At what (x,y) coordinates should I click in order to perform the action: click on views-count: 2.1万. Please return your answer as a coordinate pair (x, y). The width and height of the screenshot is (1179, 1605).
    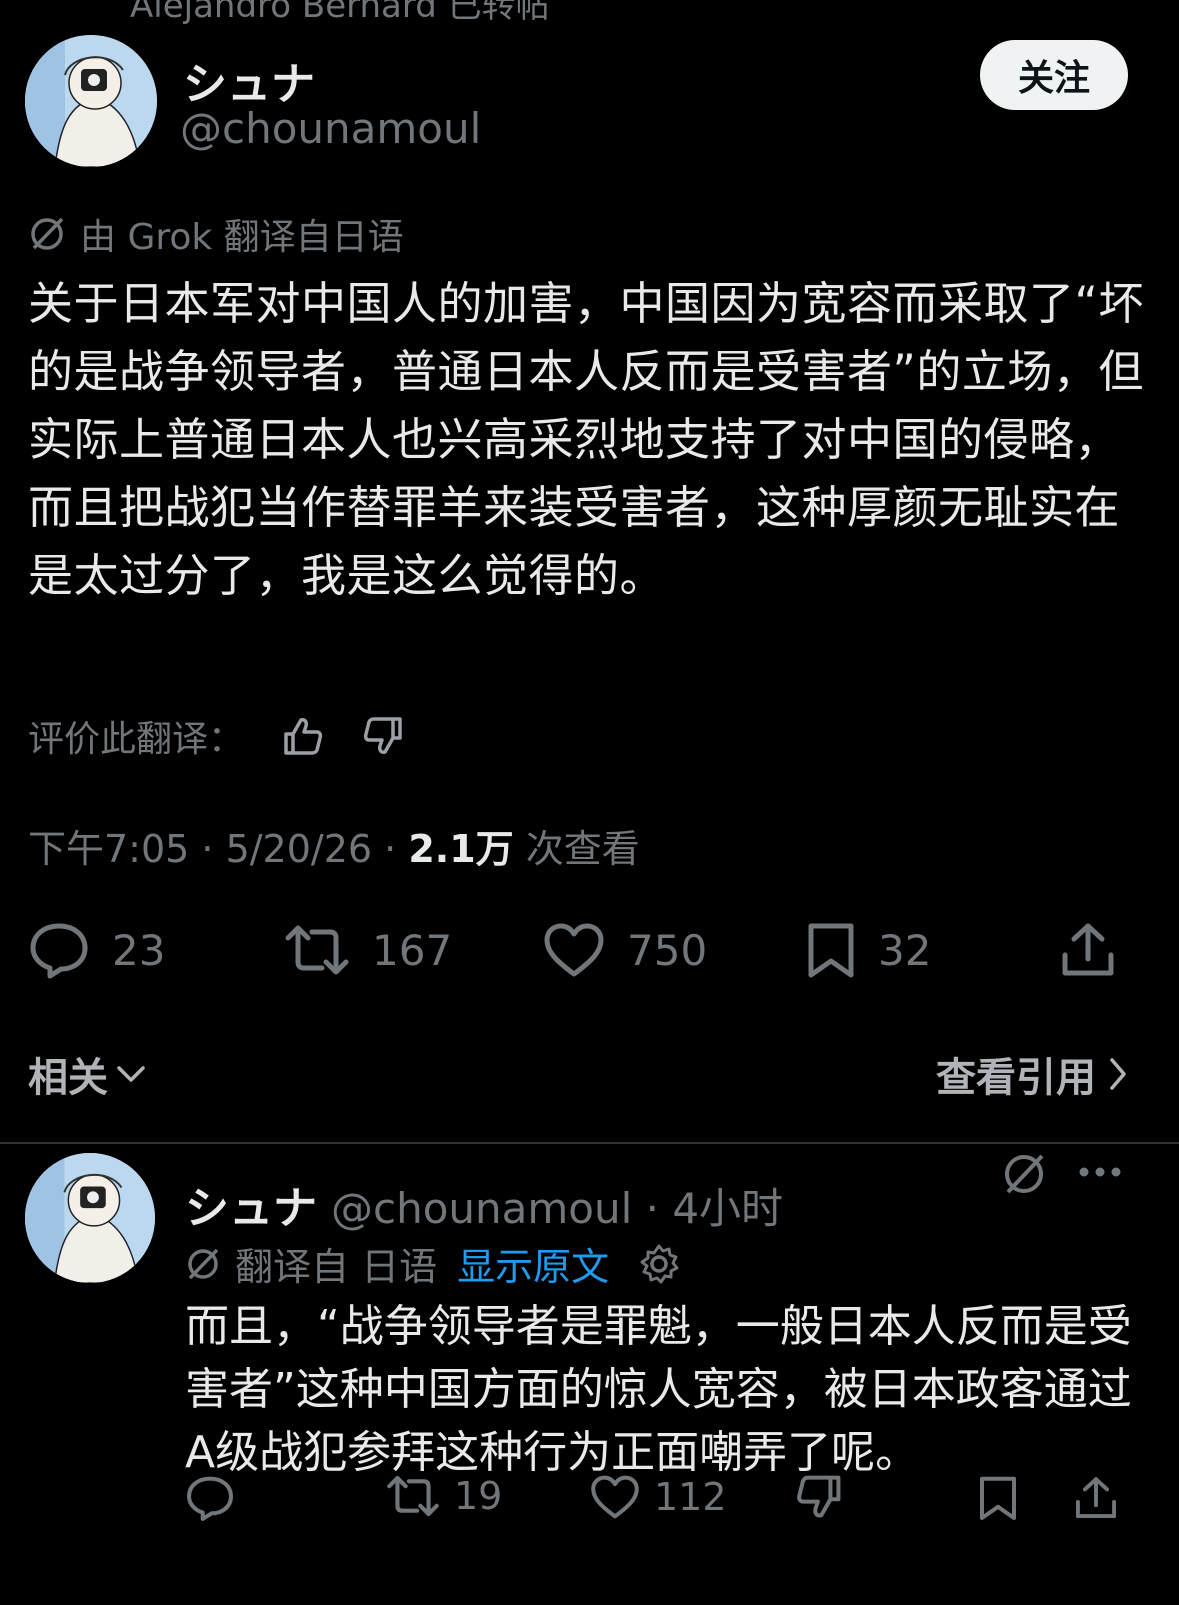
    Looking at the image, I should click on (461, 849).